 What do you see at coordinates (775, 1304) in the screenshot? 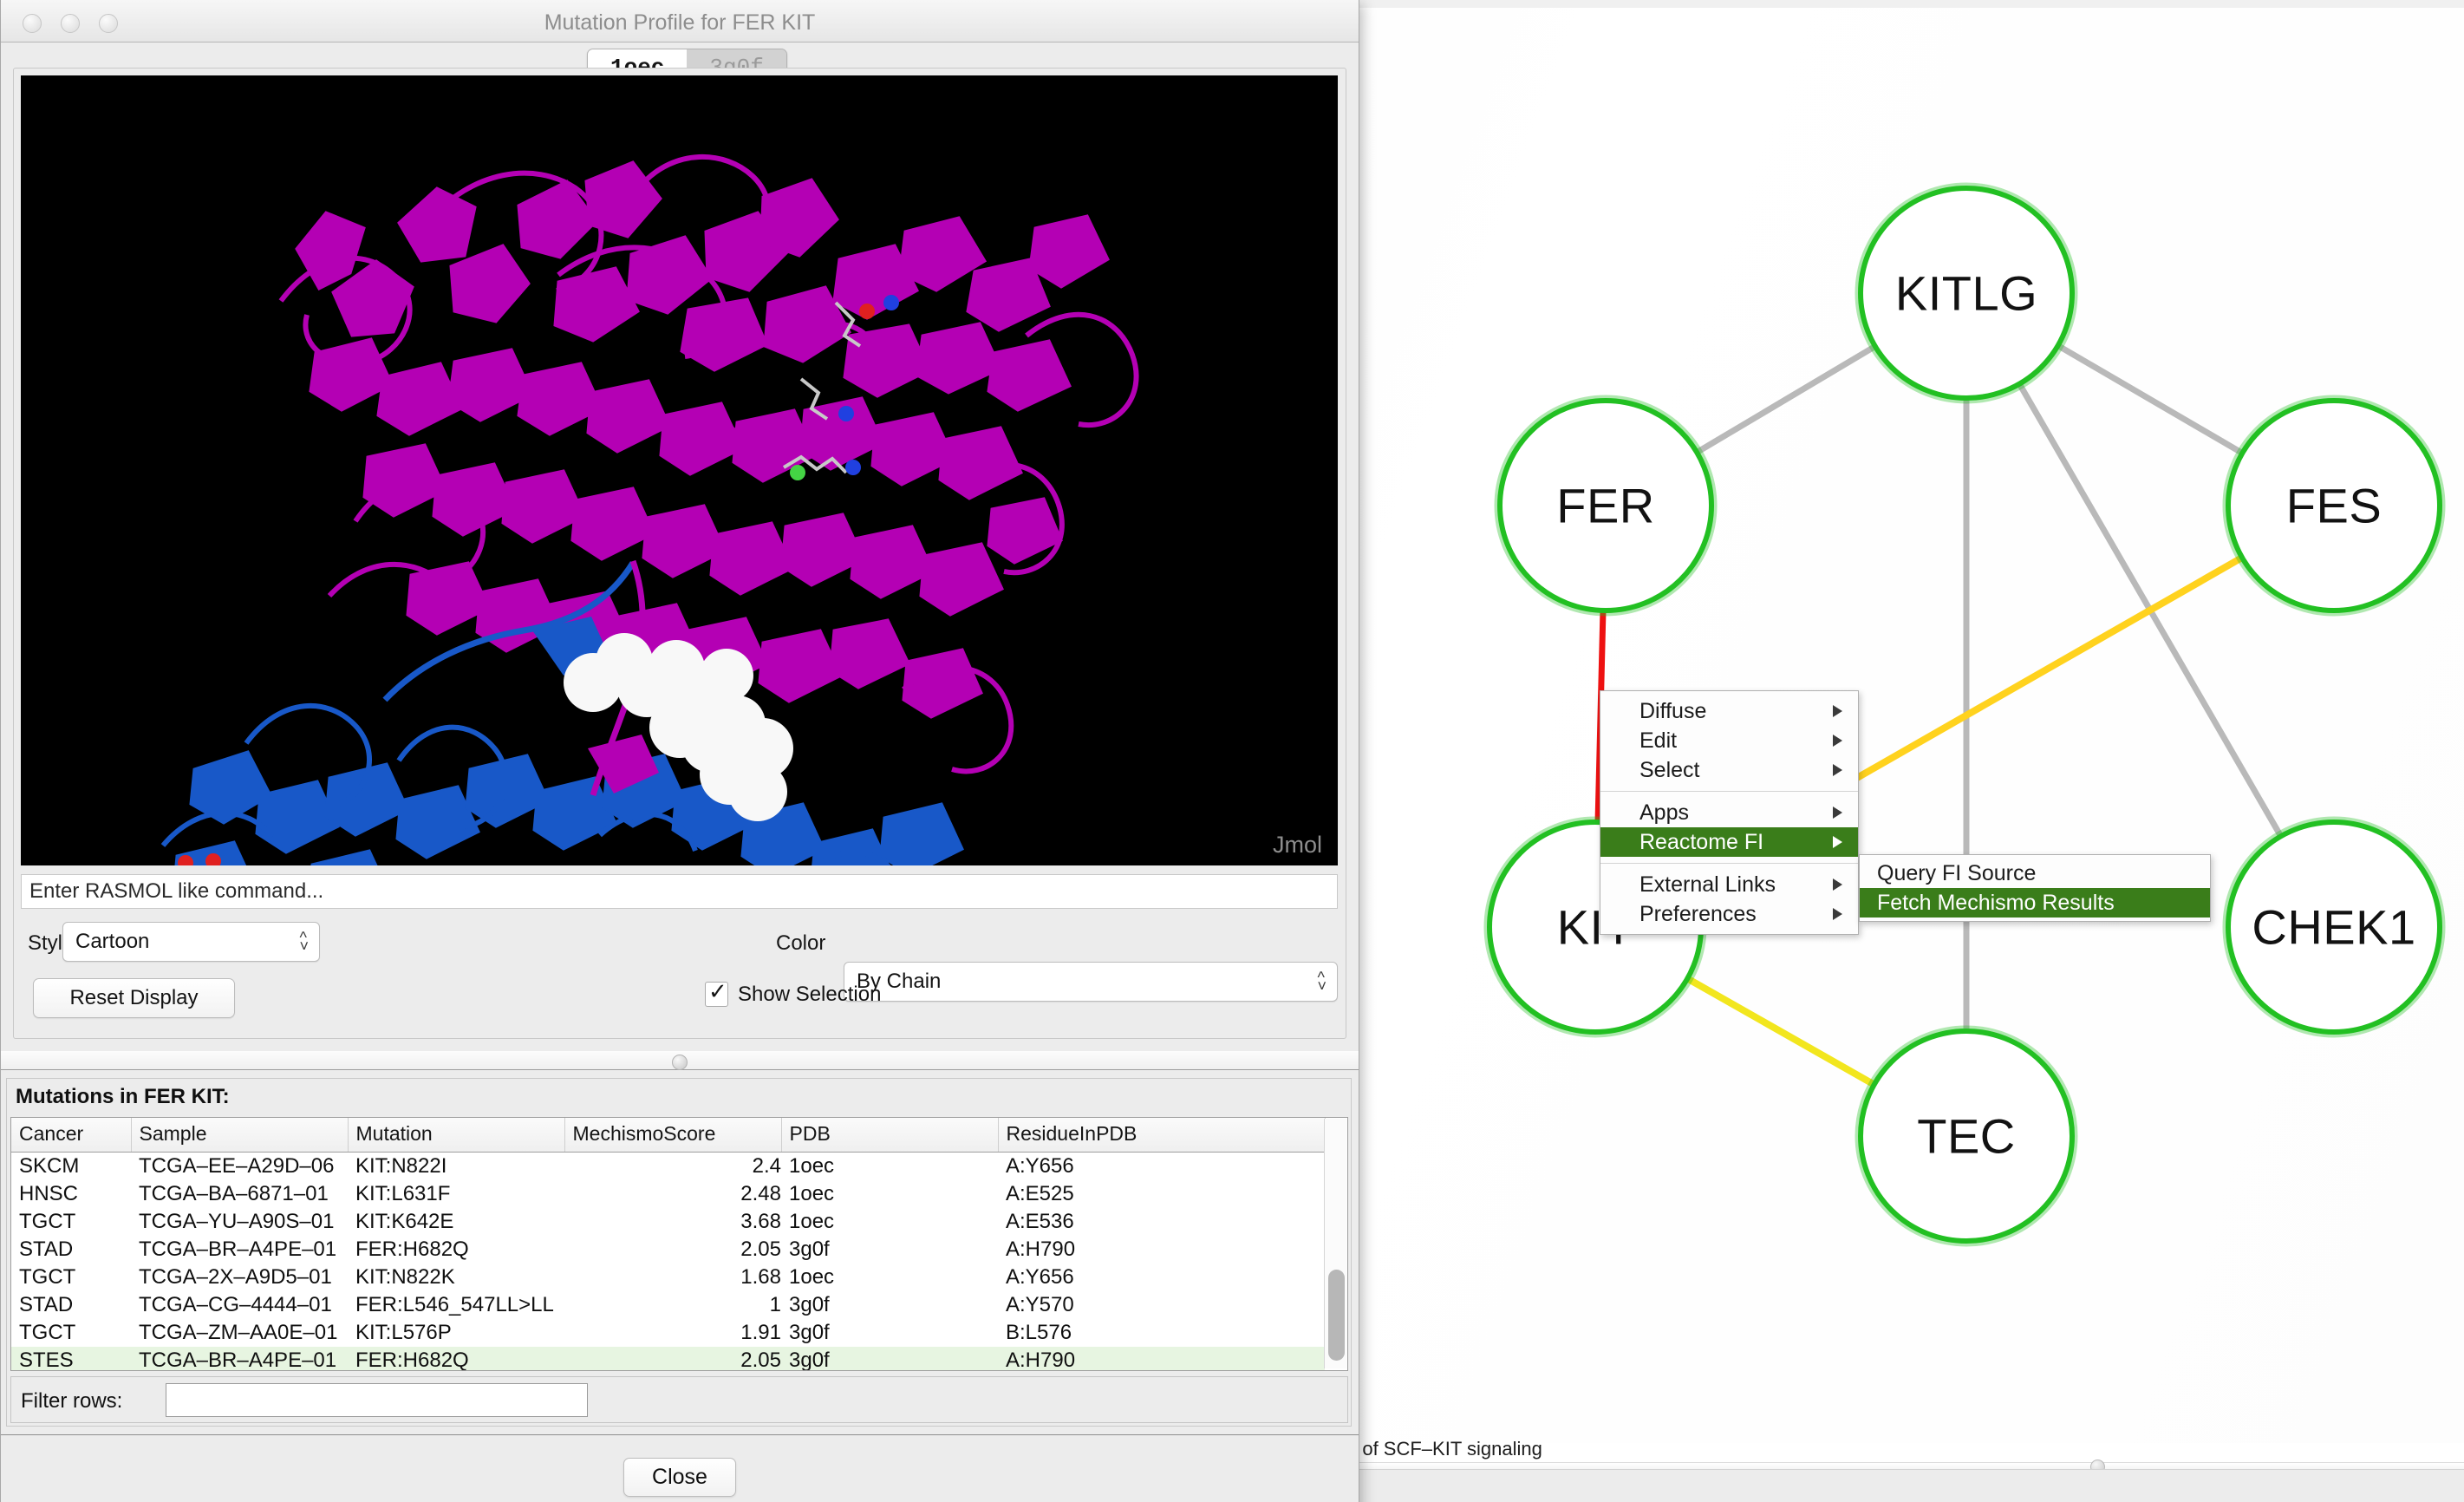
I see `cell-score: 1` at bounding box center [775, 1304].